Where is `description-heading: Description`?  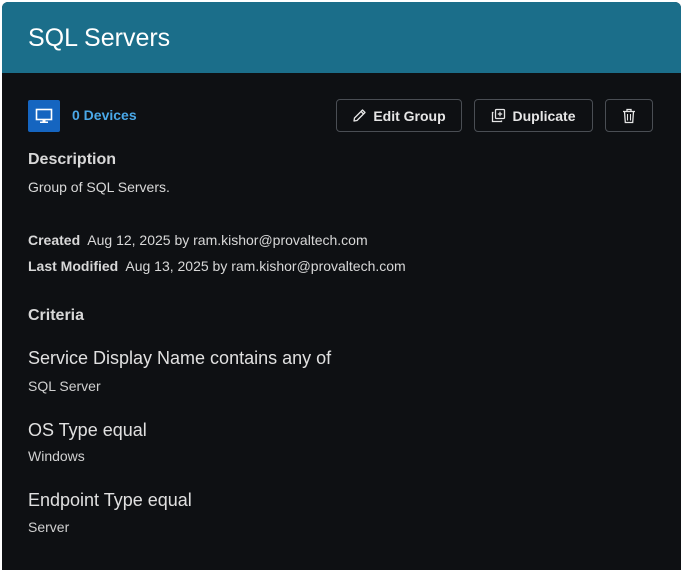
description-heading: Description is located at coordinates (72, 159).